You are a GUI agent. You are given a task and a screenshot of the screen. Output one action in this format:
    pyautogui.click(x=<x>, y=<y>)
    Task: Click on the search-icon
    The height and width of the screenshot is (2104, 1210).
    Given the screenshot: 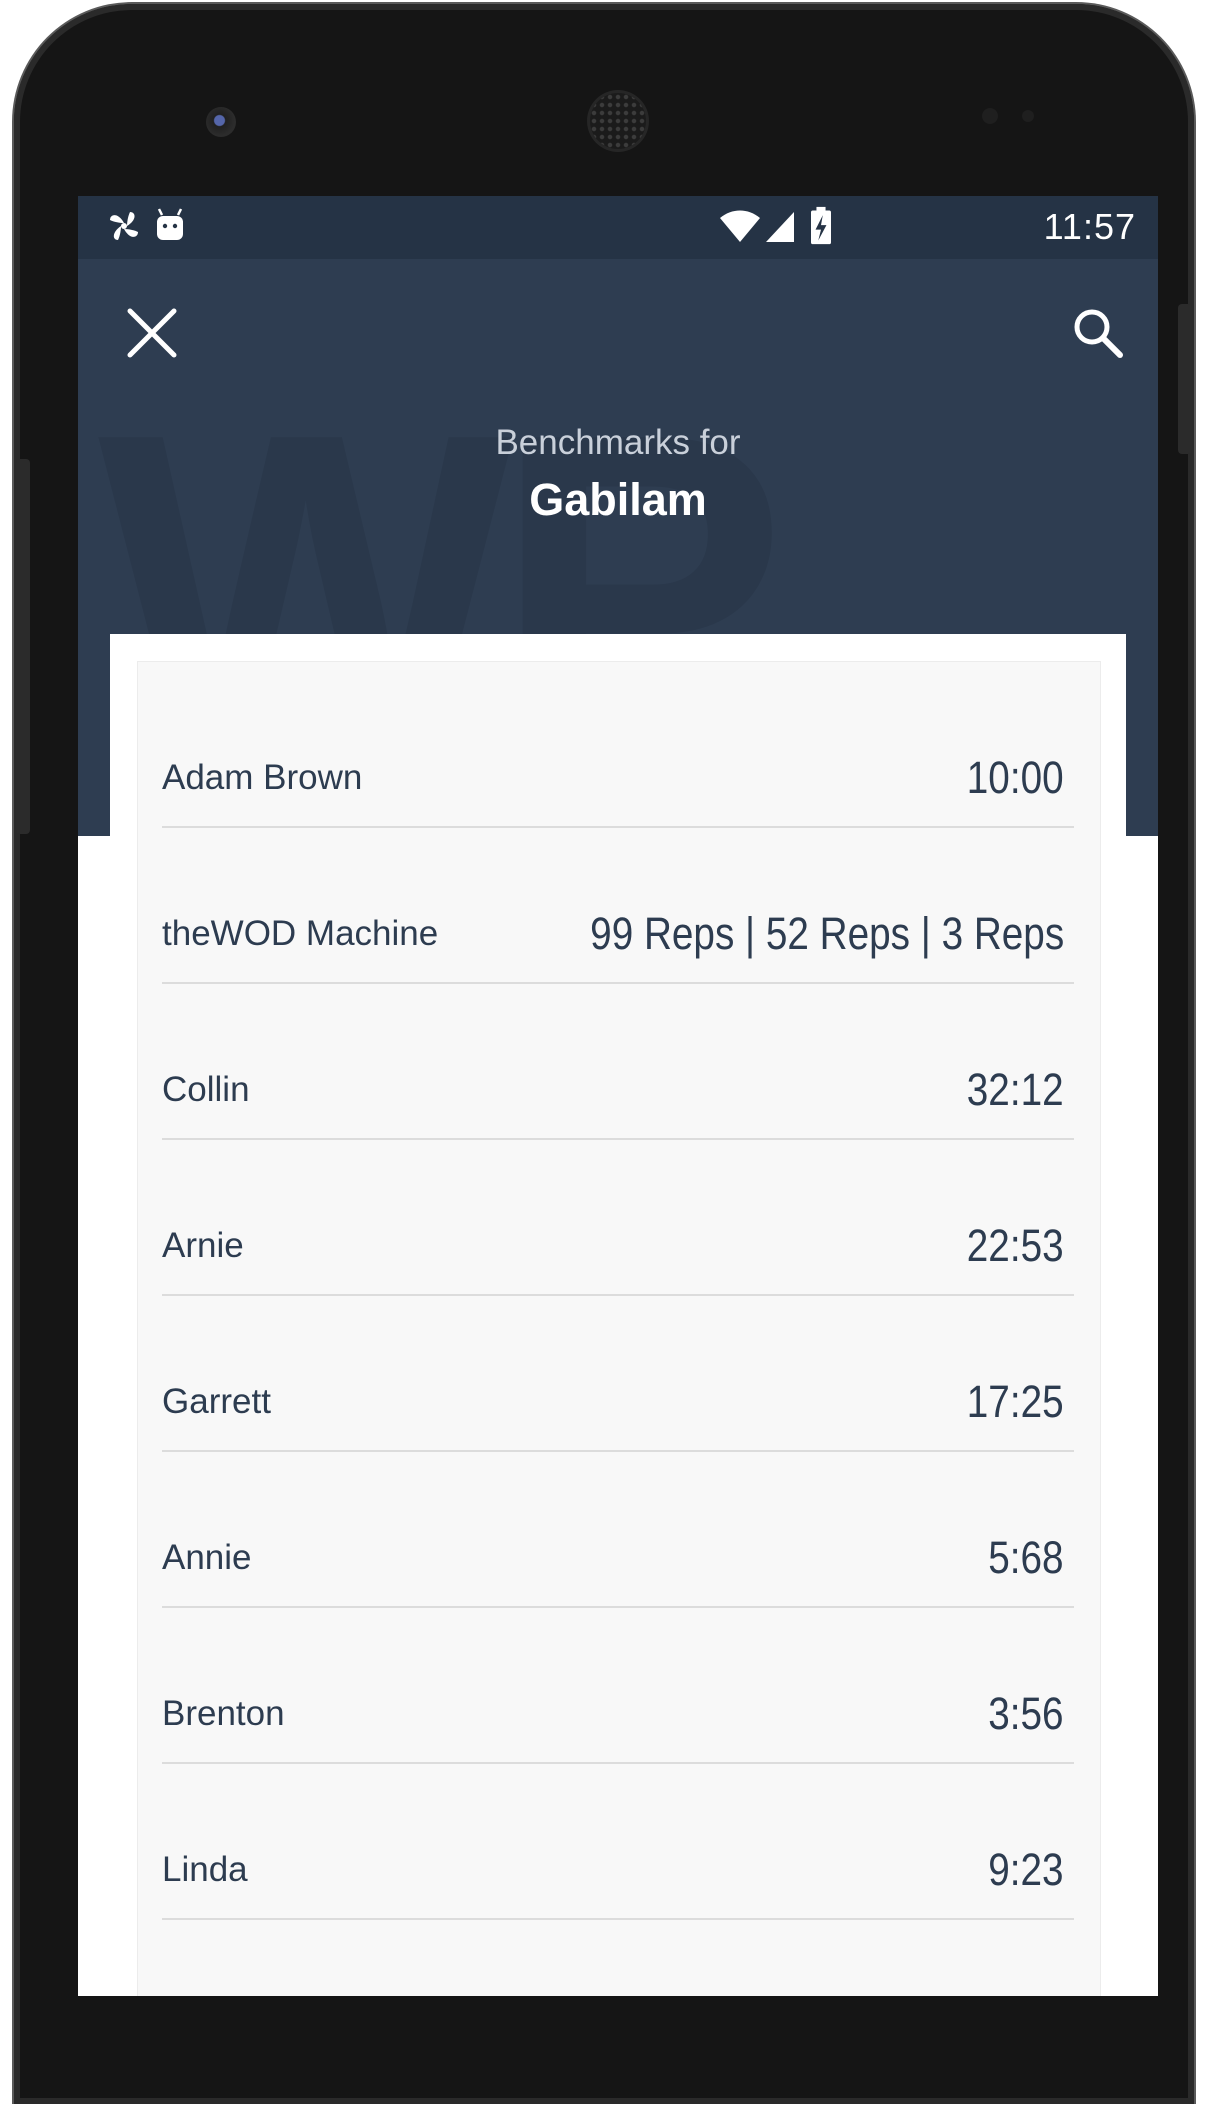 What is the action you would take?
    pyautogui.click(x=1098, y=333)
    